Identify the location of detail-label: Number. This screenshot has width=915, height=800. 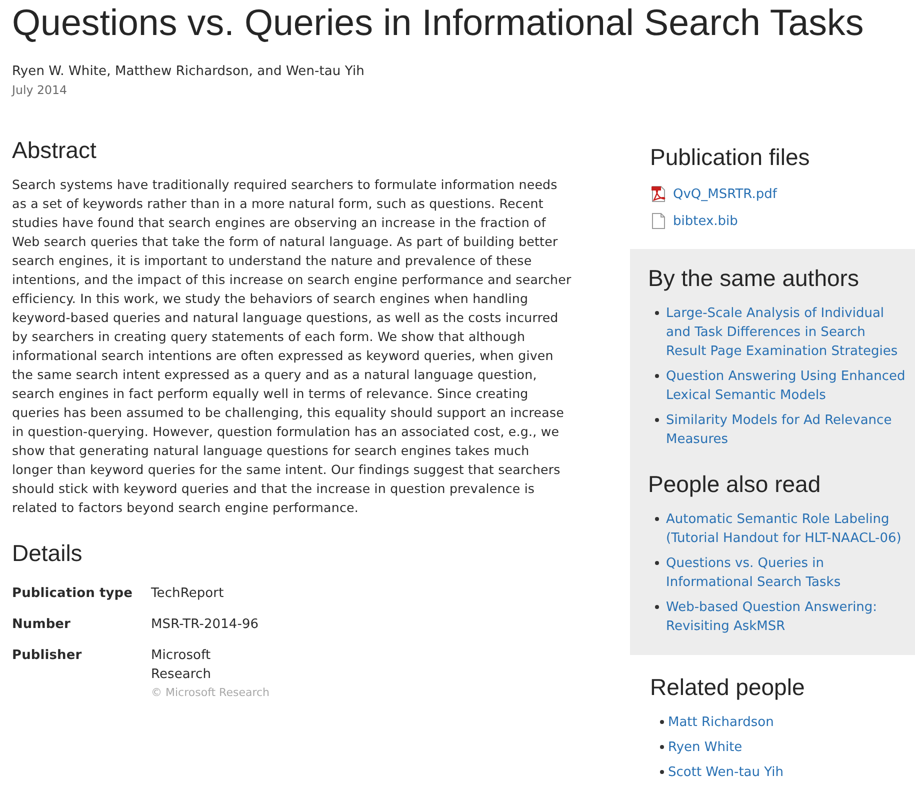
(41, 625).